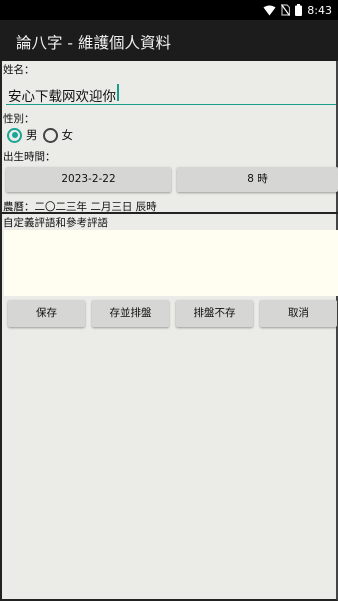 Image resolution: width=338 pixels, height=601 pixels. I want to click on comment-textarea, so click(171, 263).